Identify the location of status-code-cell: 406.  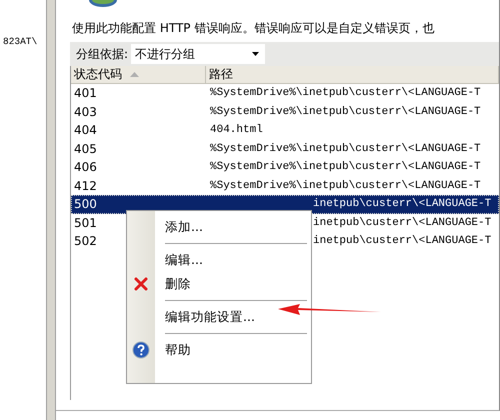
(96, 167).